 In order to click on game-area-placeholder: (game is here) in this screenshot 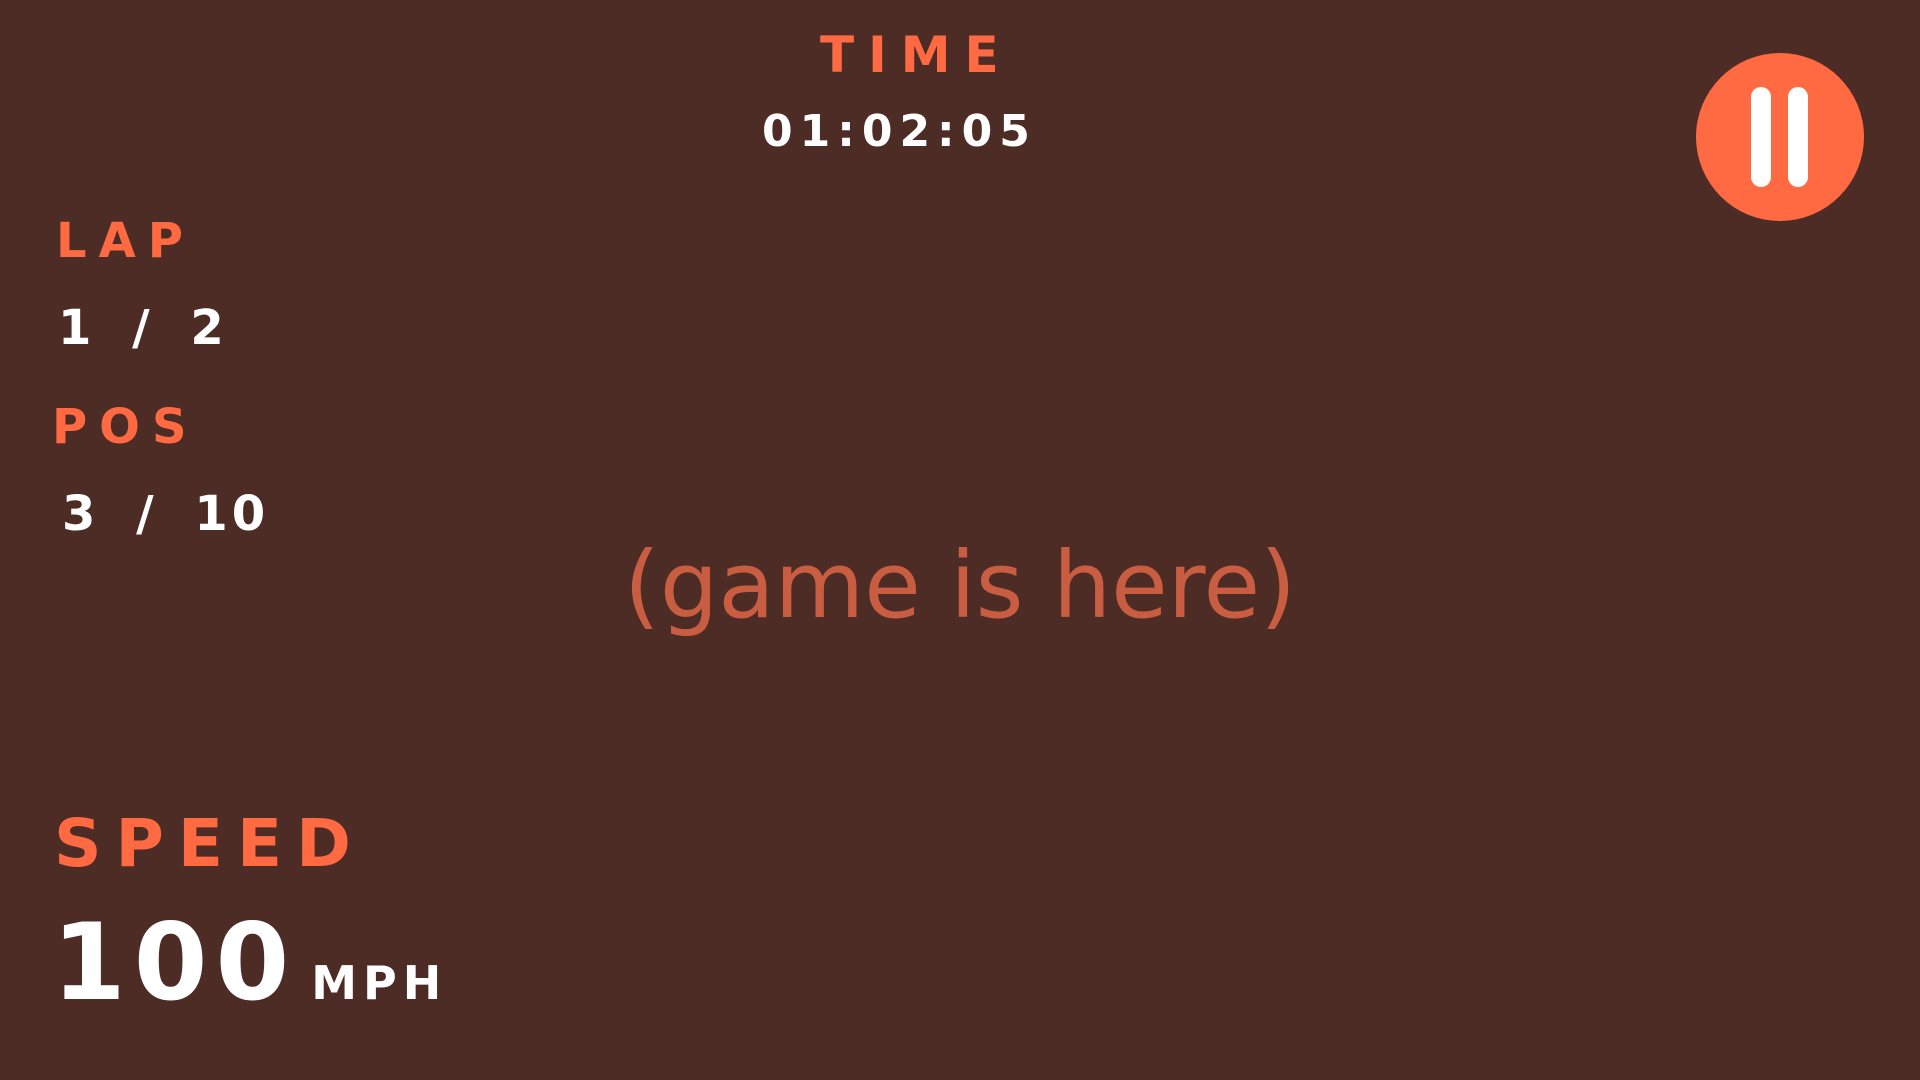, I will do `click(960, 585)`.